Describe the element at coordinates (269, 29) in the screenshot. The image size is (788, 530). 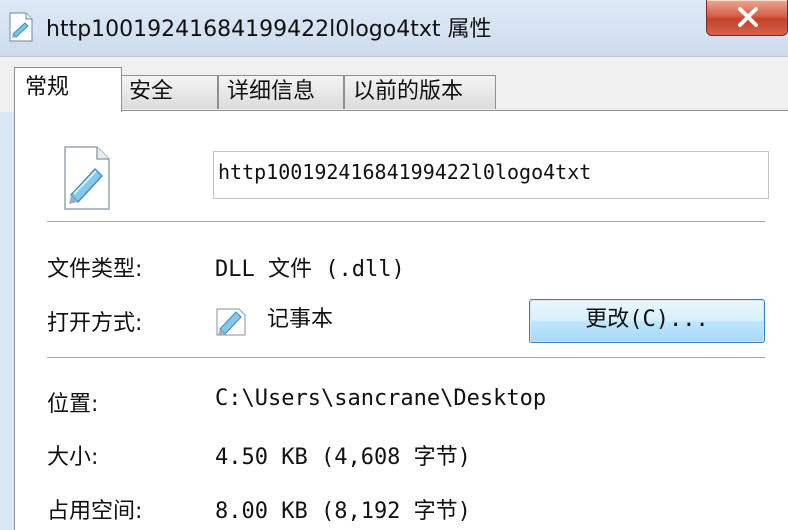
I see `window-title: http10019241684199422l0logo4txt 属性` at that location.